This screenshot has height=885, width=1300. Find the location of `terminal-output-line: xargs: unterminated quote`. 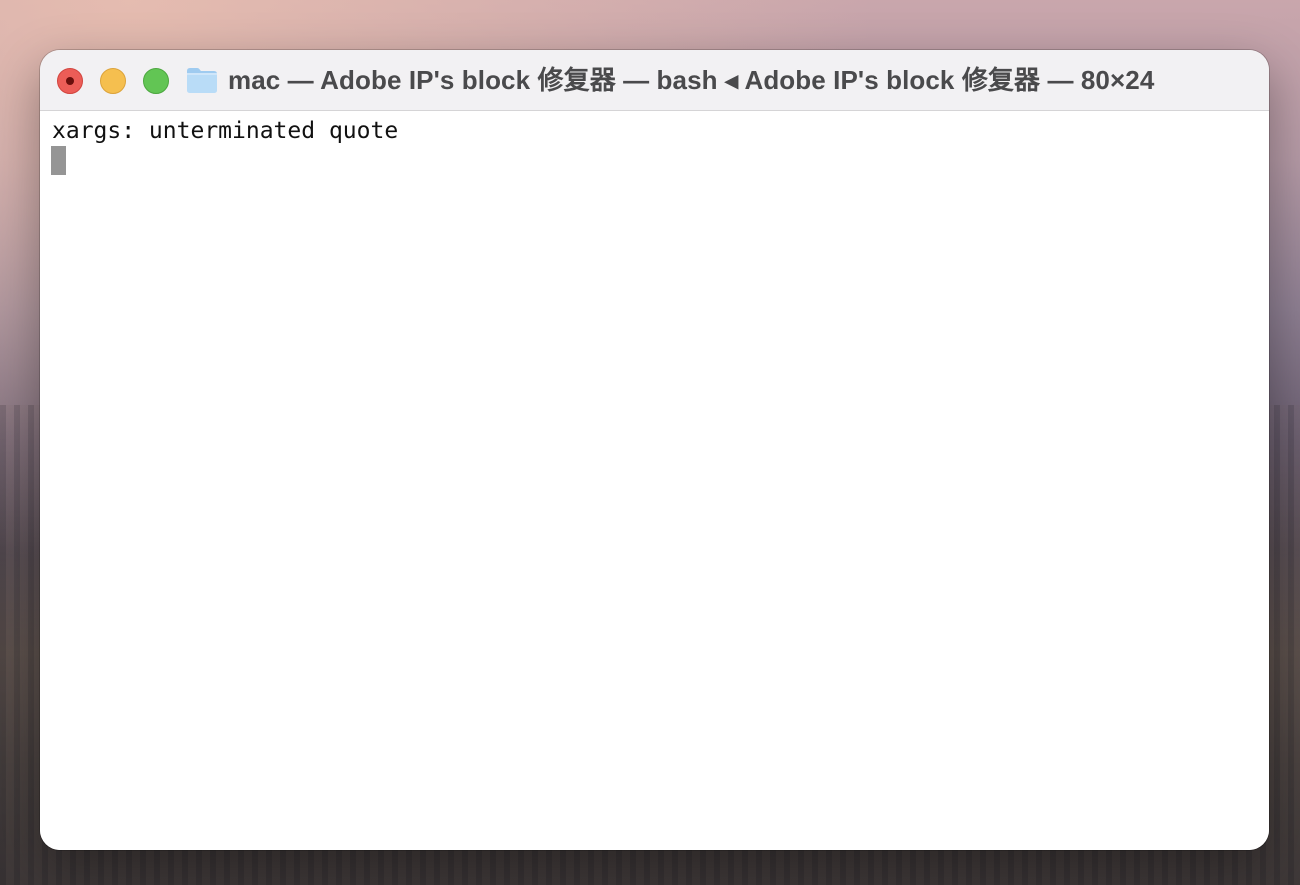

terminal-output-line: xargs: unterminated quote is located at coordinates (225, 131).